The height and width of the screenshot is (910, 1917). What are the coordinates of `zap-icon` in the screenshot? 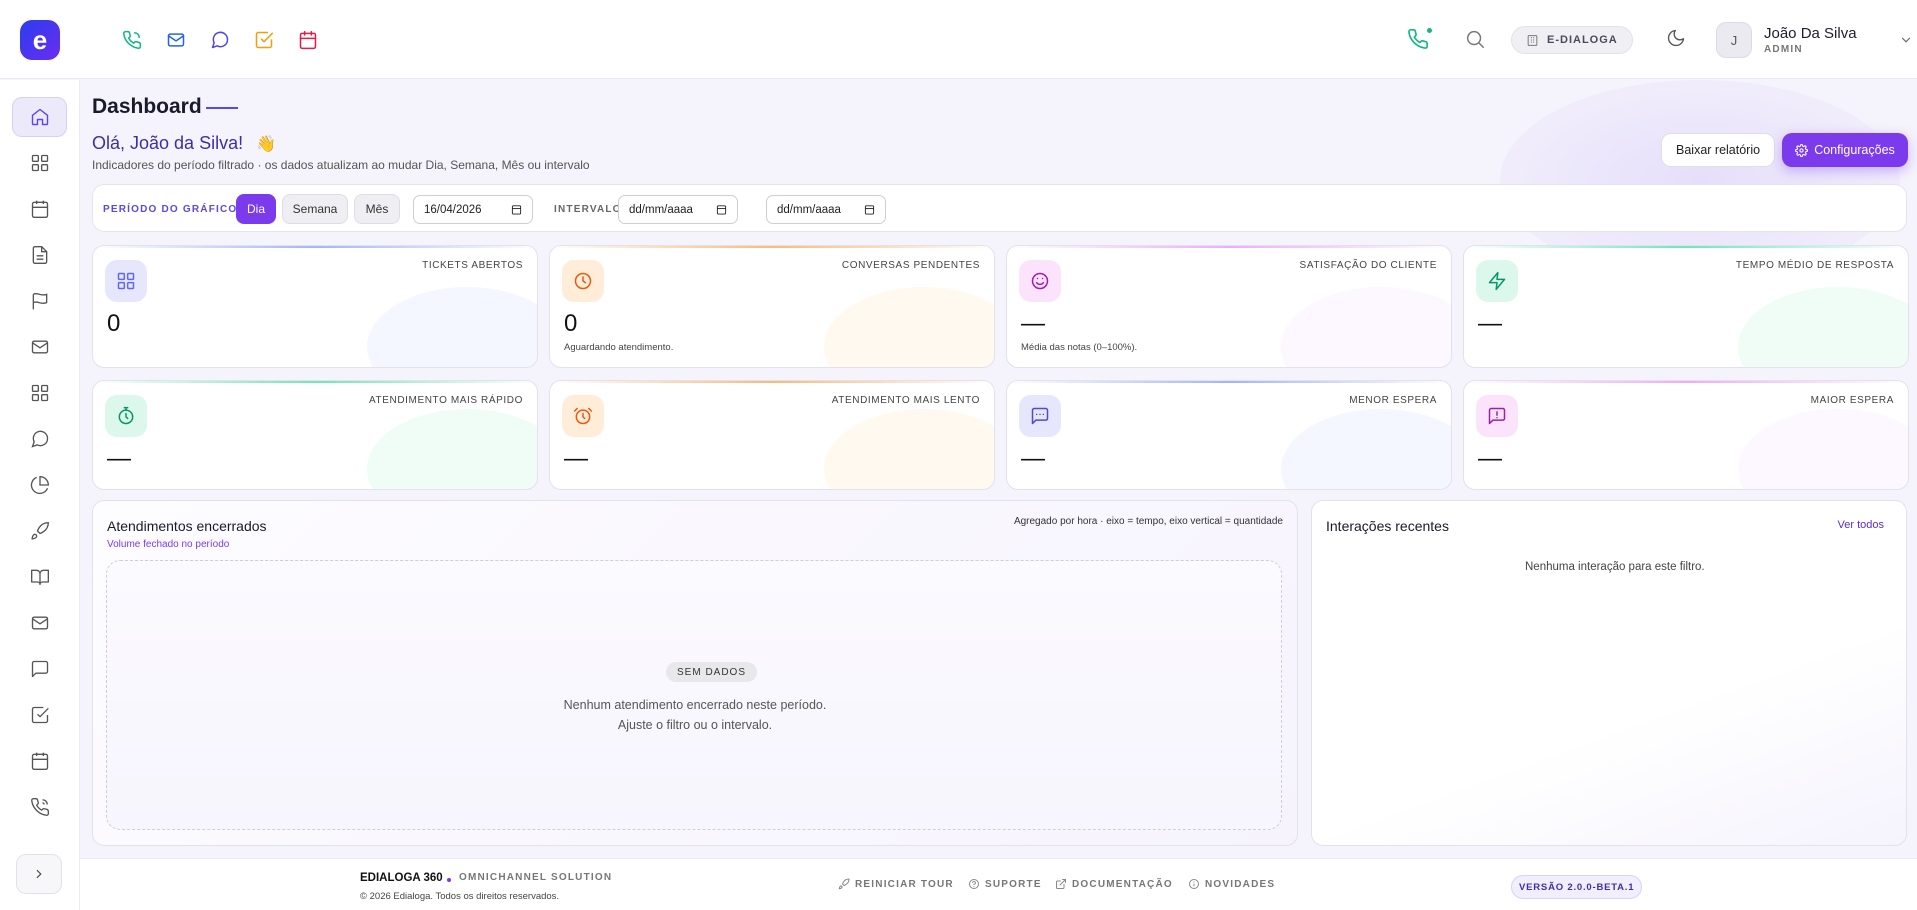 It's located at (1497, 281).